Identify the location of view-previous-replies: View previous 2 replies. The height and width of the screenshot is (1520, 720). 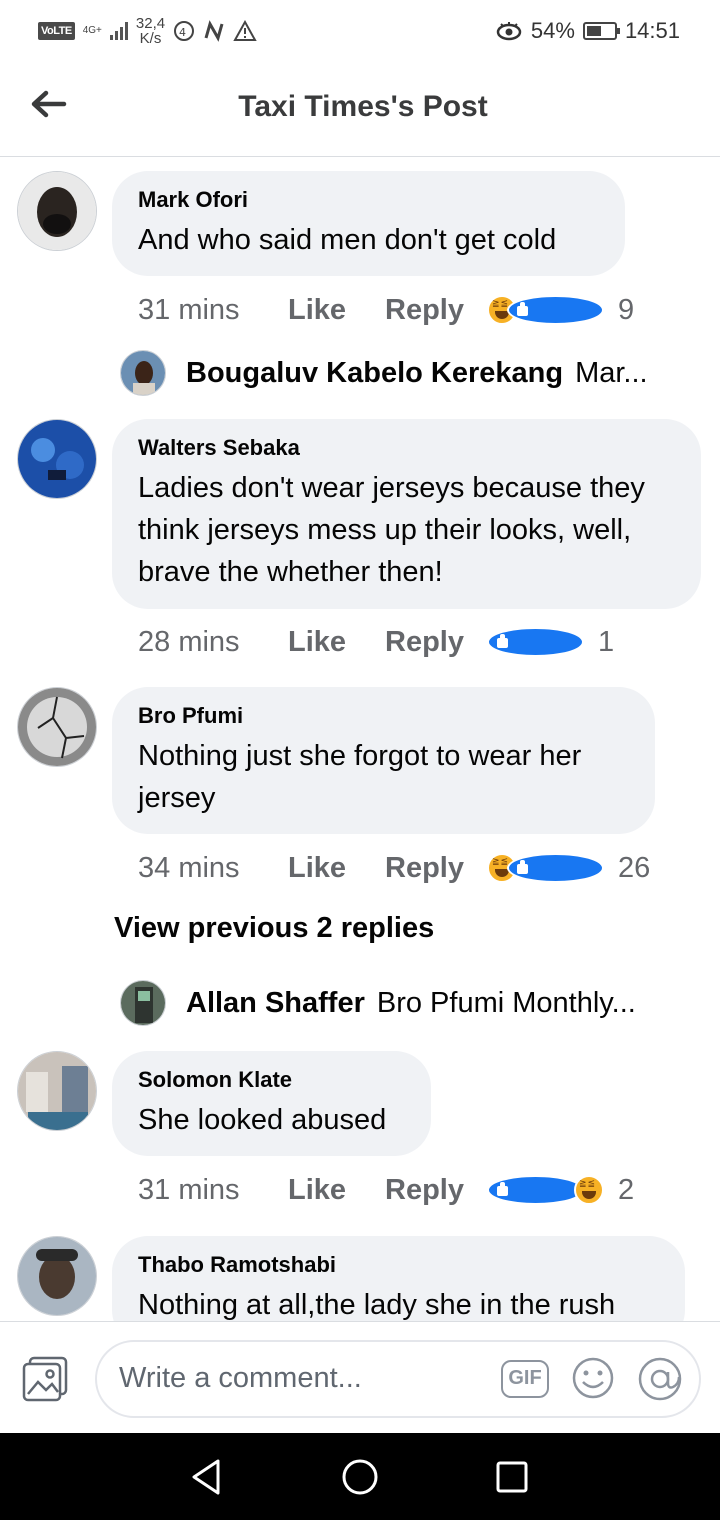
(274, 928).